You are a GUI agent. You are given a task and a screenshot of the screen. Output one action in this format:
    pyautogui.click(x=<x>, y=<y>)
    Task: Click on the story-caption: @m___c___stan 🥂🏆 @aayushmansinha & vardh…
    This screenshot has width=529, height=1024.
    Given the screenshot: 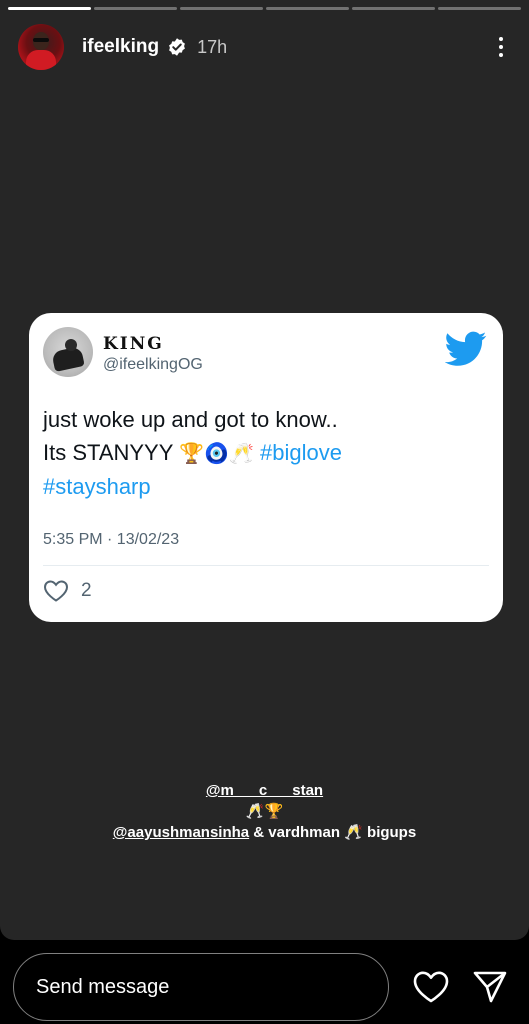 What is the action you would take?
    pyautogui.click(x=264, y=811)
    